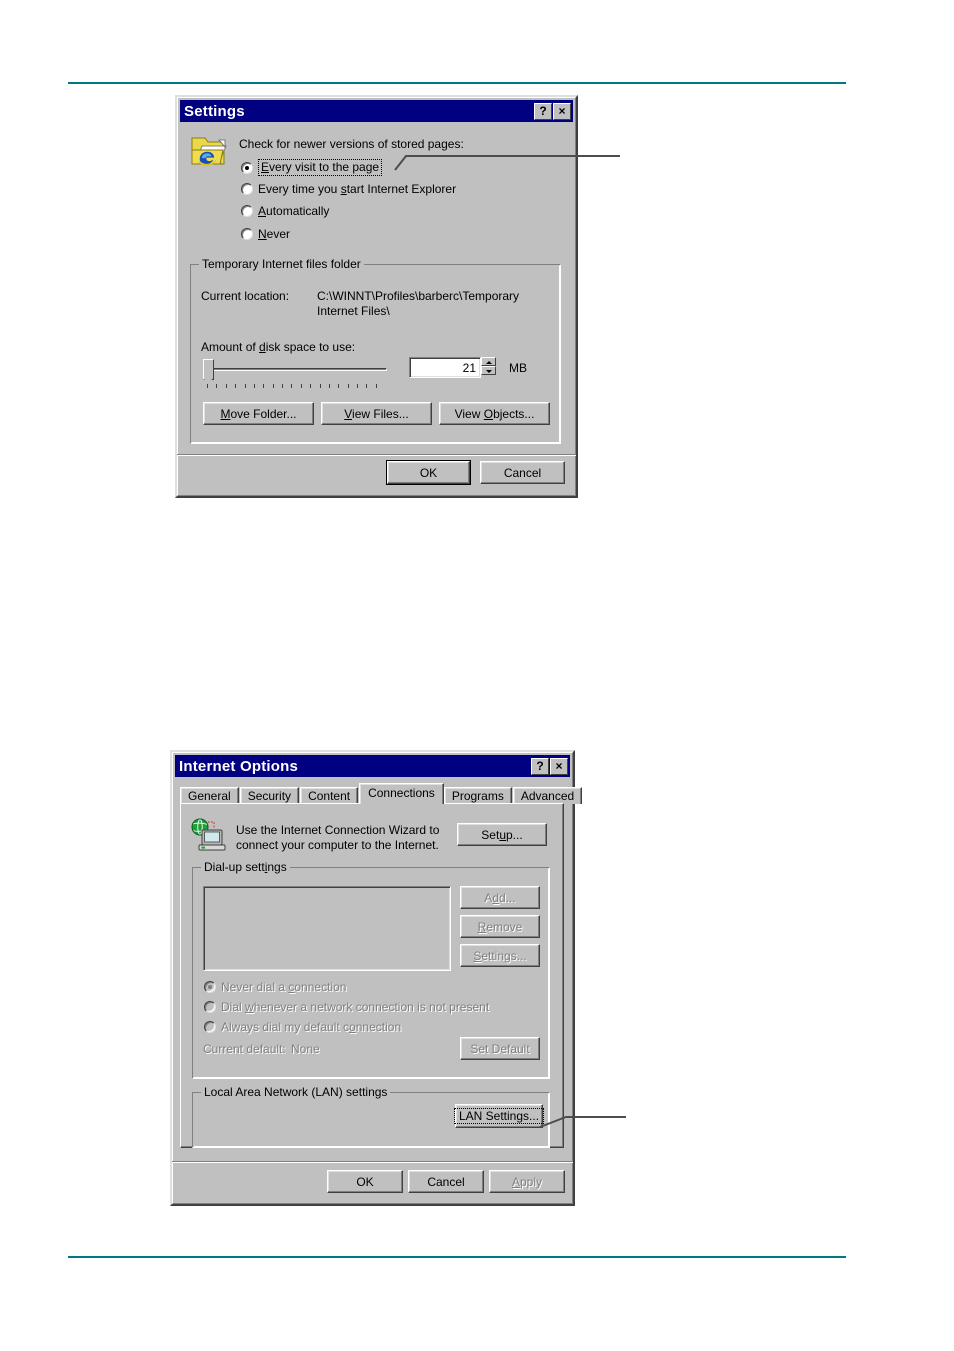 The image size is (954, 1351). What do you see at coordinates (296, 1092) in the screenshot?
I see `lan-settings-legend: Local Area Network (LAN) settings` at bounding box center [296, 1092].